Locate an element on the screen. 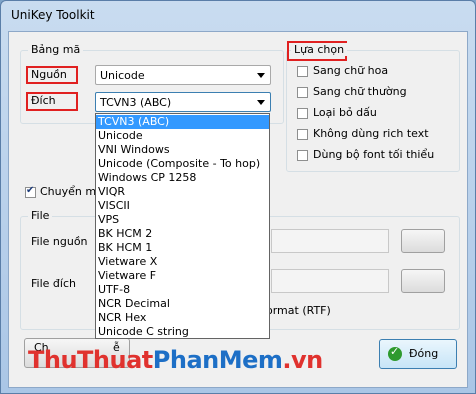 This screenshot has width=476, height=394. close-button-label: Đóng is located at coordinates (424, 353).